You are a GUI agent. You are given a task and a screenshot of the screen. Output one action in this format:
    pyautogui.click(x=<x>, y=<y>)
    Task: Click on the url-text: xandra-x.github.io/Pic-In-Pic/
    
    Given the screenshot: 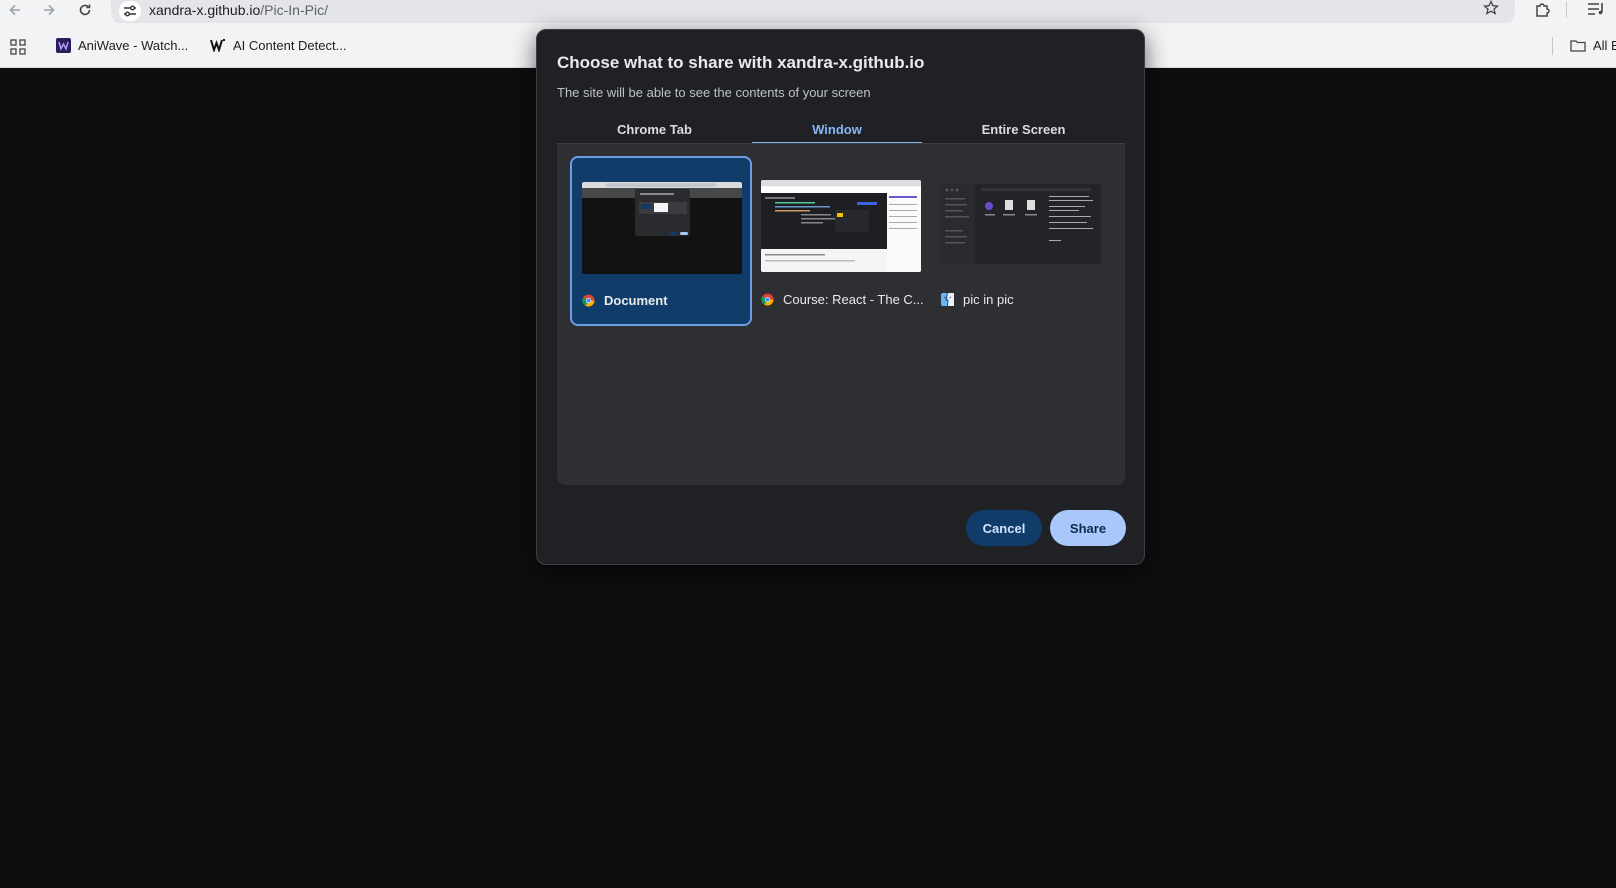 What is the action you would take?
    pyautogui.click(x=238, y=10)
    